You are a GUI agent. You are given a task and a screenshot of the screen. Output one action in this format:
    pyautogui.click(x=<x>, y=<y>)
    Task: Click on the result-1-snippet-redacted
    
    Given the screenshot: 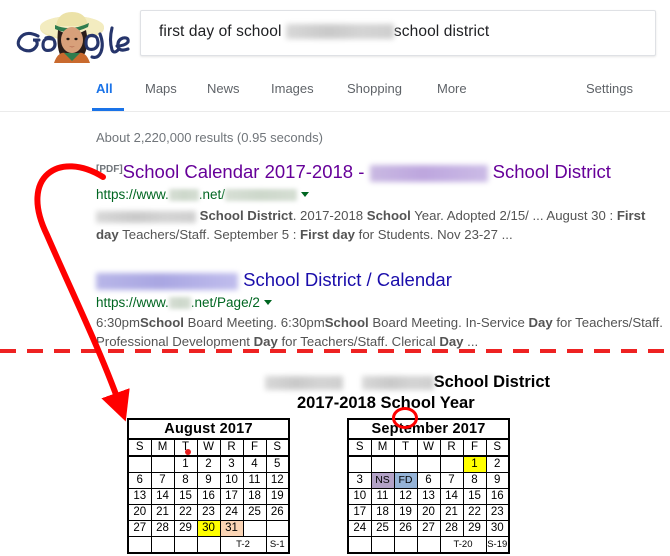 What is the action you would take?
    pyautogui.click(x=146, y=216)
    